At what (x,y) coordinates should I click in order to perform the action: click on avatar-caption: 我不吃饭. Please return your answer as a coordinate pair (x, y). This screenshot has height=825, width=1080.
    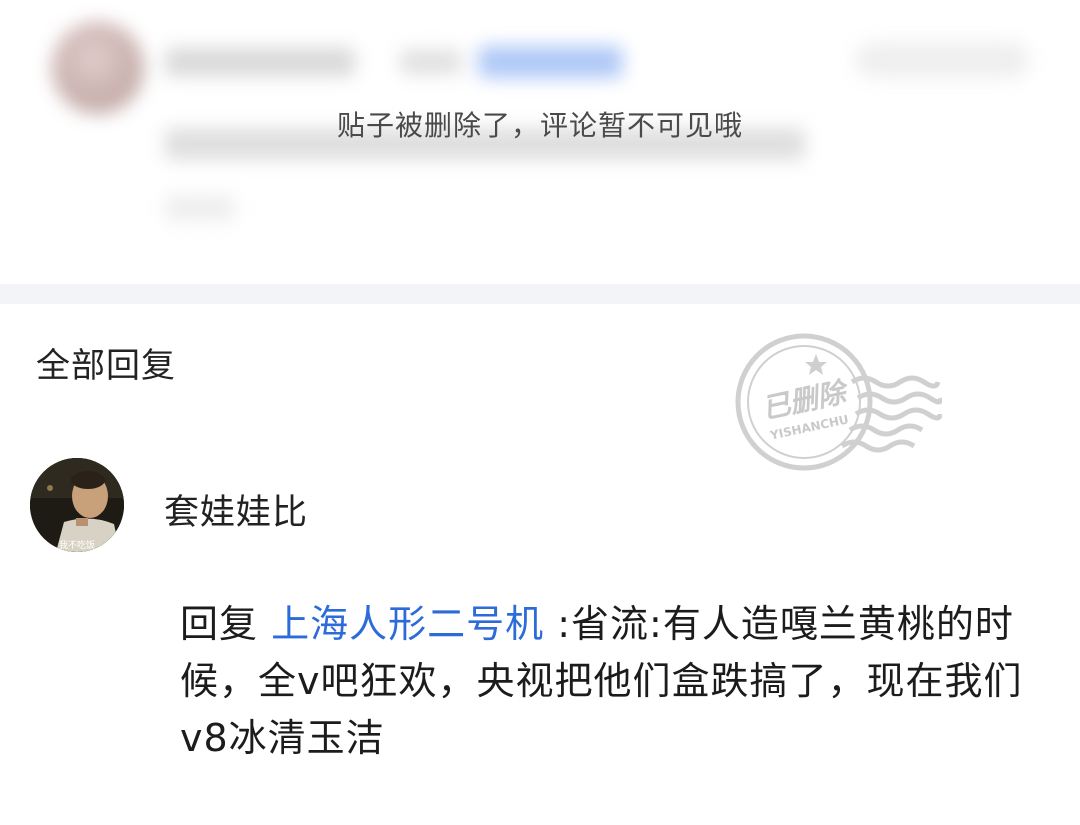
    Looking at the image, I should click on (77, 545).